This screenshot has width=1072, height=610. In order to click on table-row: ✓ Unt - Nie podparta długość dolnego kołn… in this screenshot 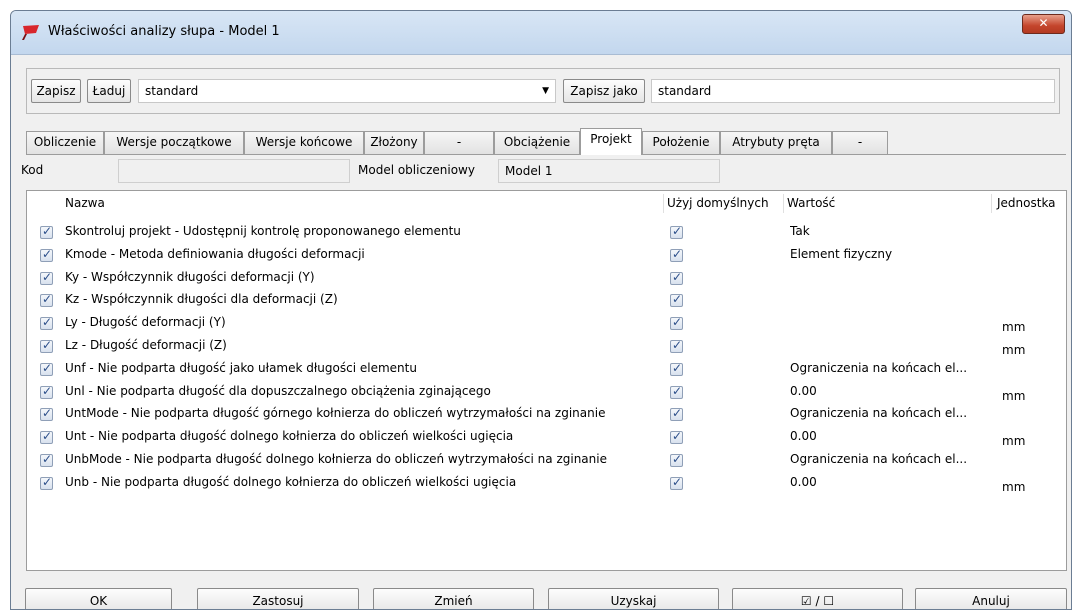, I will do `click(546, 437)`.